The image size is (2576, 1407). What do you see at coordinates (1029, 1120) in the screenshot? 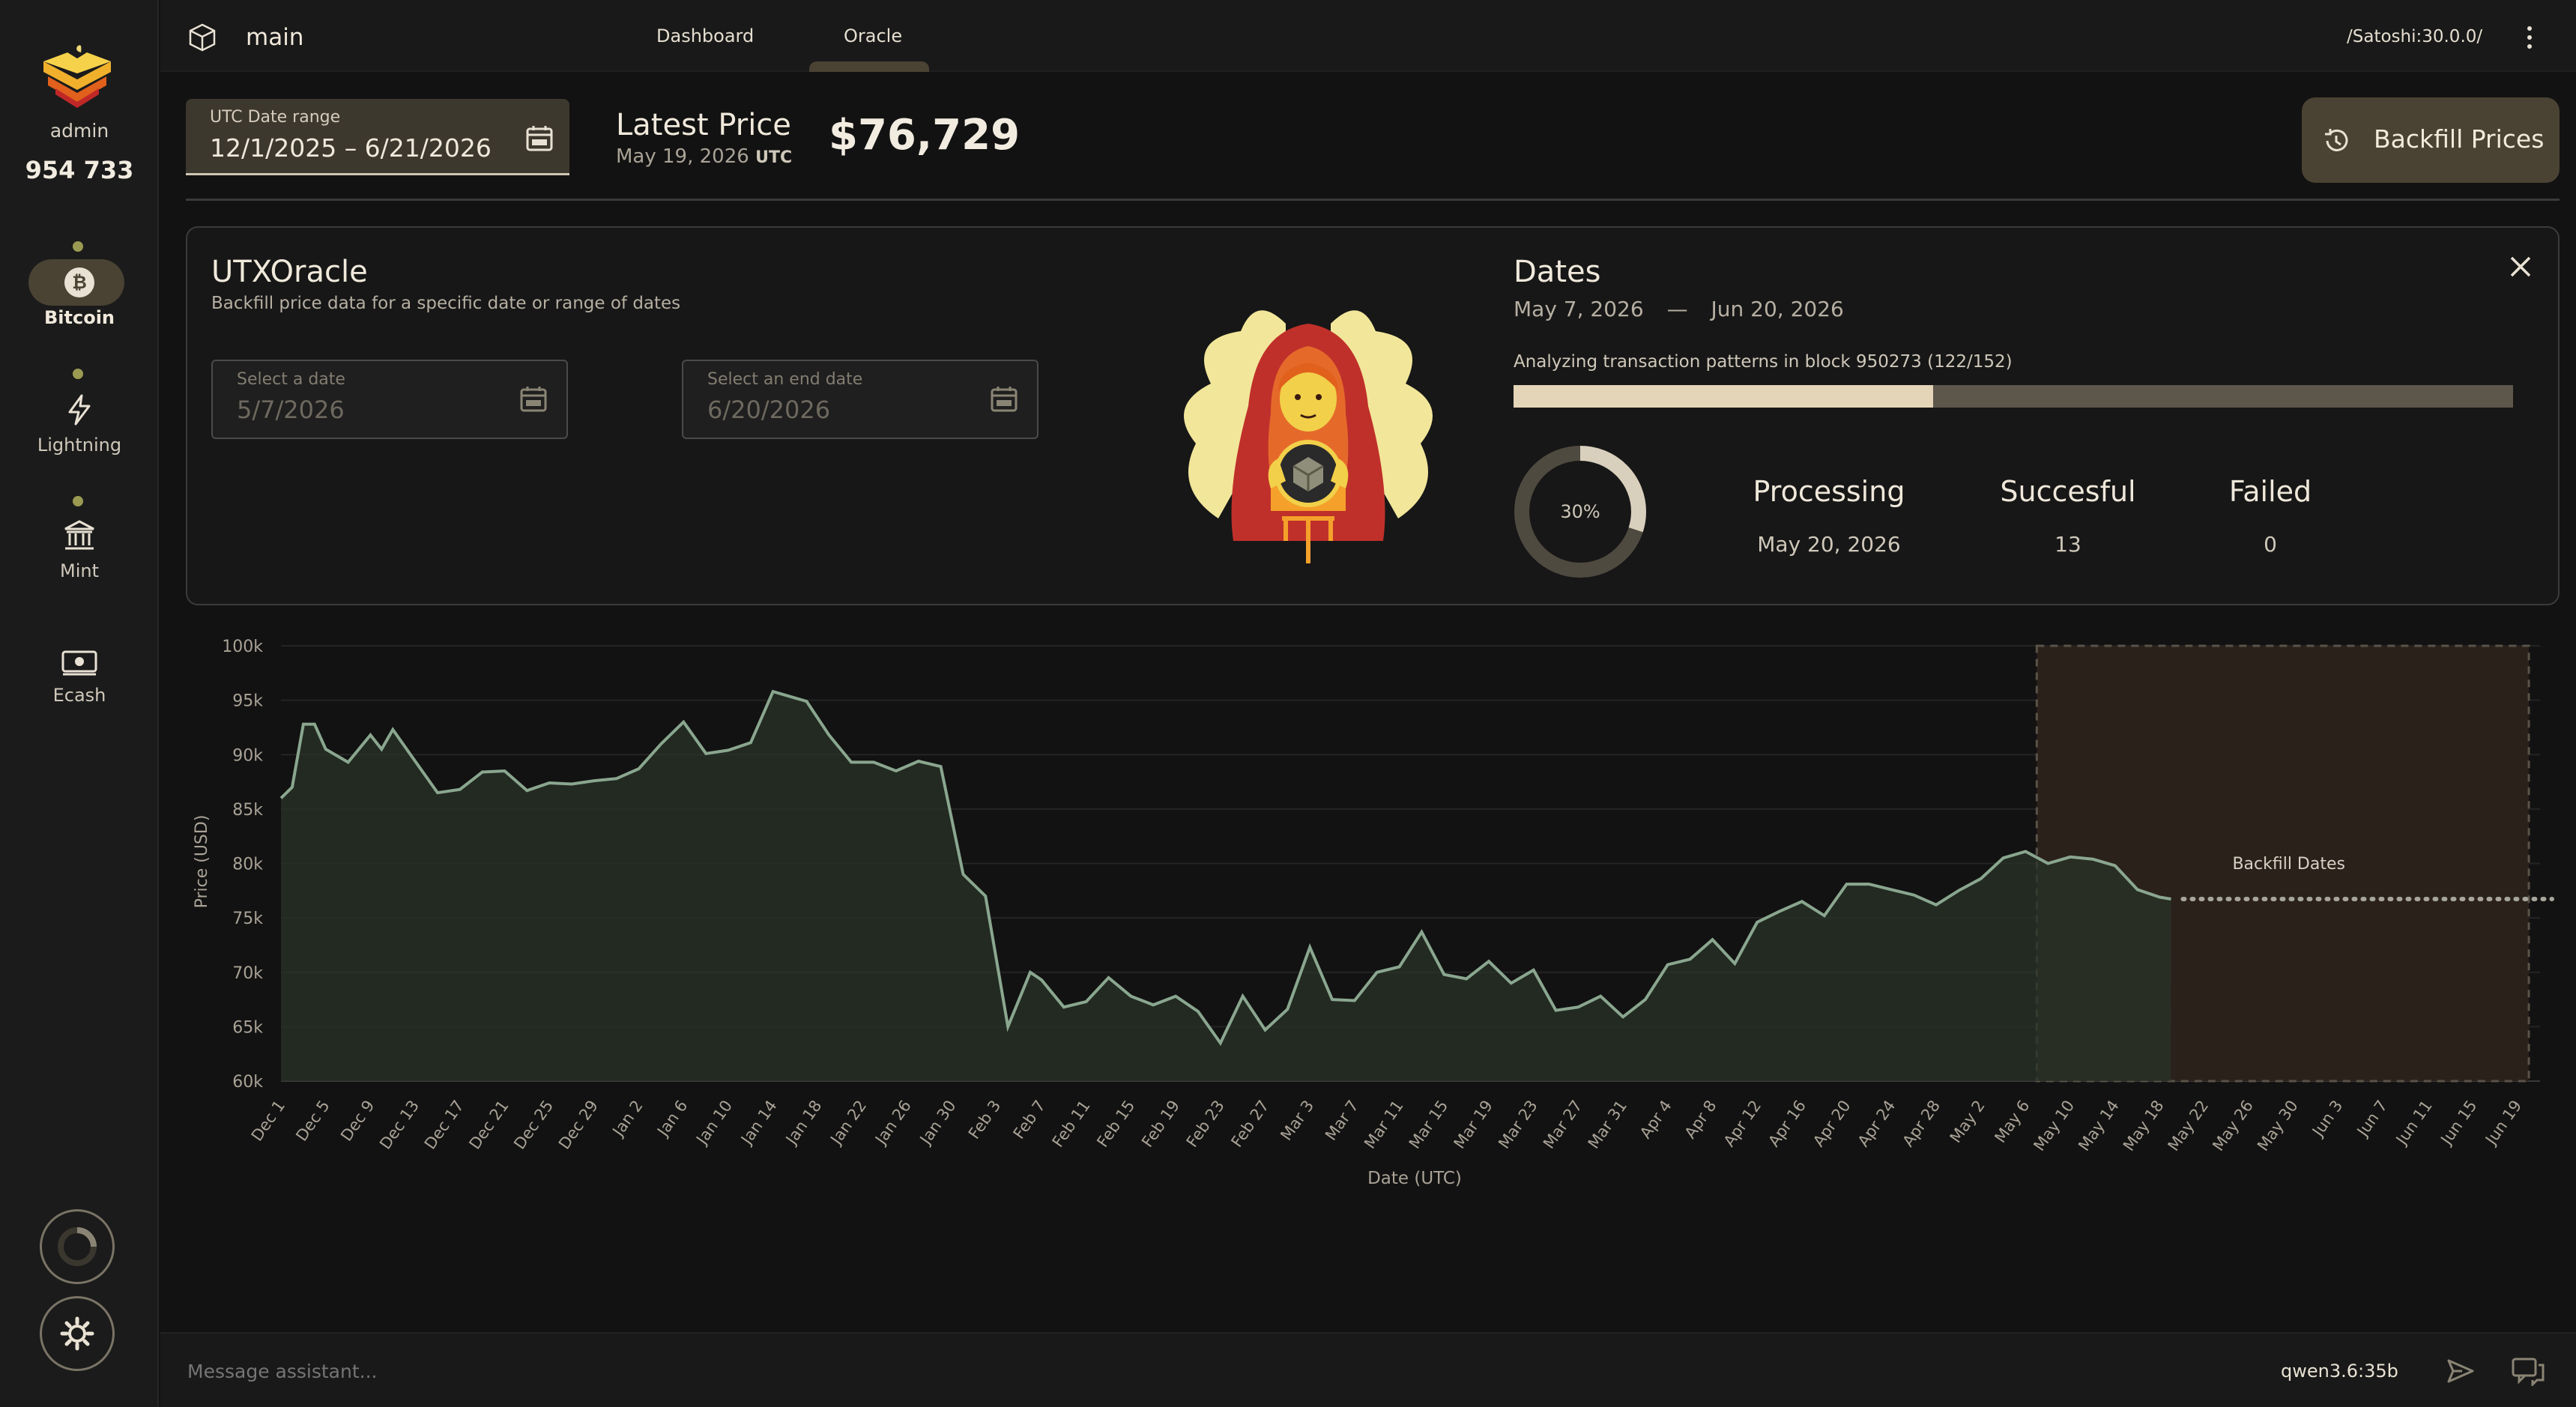
I see `x-tick-label: Feb 7` at bounding box center [1029, 1120].